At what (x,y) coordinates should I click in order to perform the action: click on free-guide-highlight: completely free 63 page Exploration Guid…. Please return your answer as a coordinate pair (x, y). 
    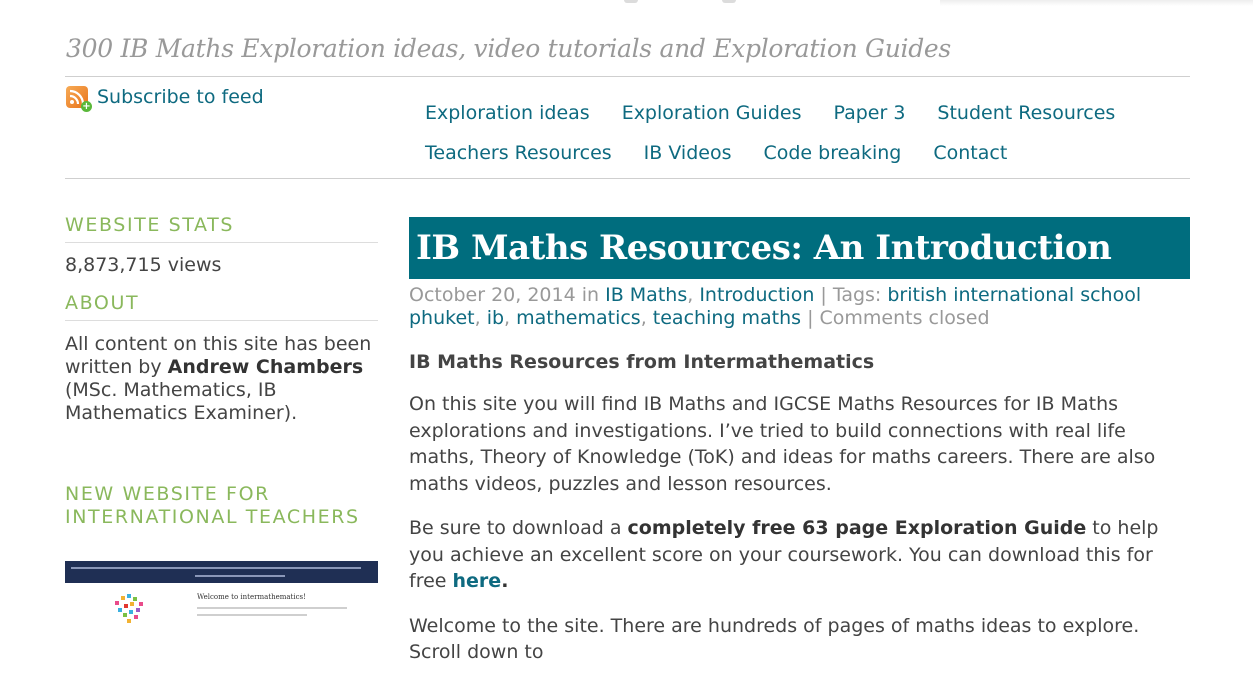
    Looking at the image, I should click on (857, 528).